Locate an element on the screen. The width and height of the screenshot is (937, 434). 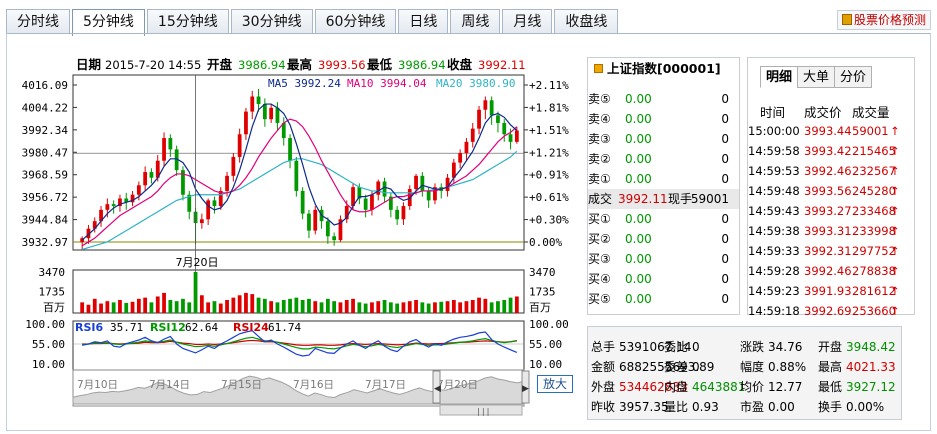
summary-row: 金额 6882555693.89 委差 0 幅度 0.88% 最高 4021.33 is located at coordinates (744, 367).